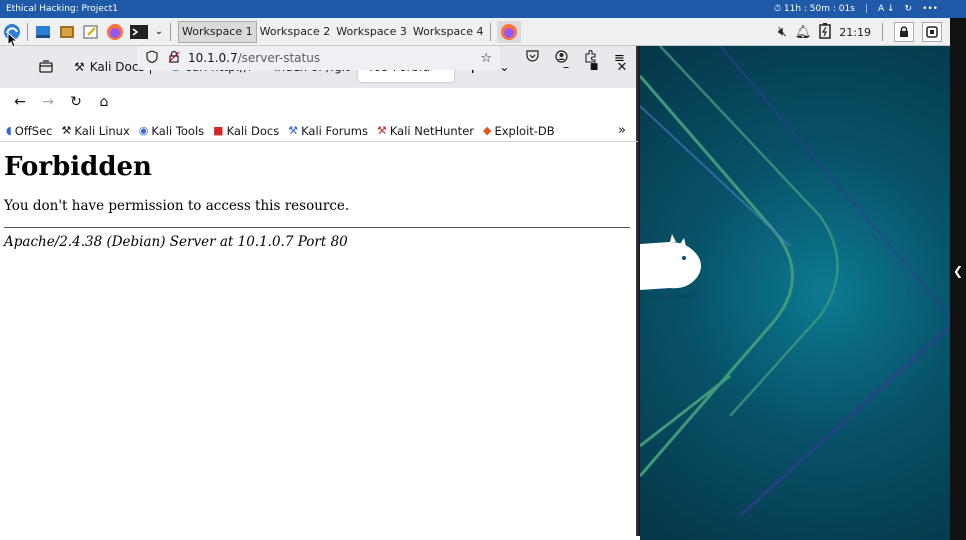 Image resolution: width=966 pixels, height=540 pixels. Describe the element at coordinates (486, 58) in the screenshot. I see `bookmark-star-icon: ☆` at that location.